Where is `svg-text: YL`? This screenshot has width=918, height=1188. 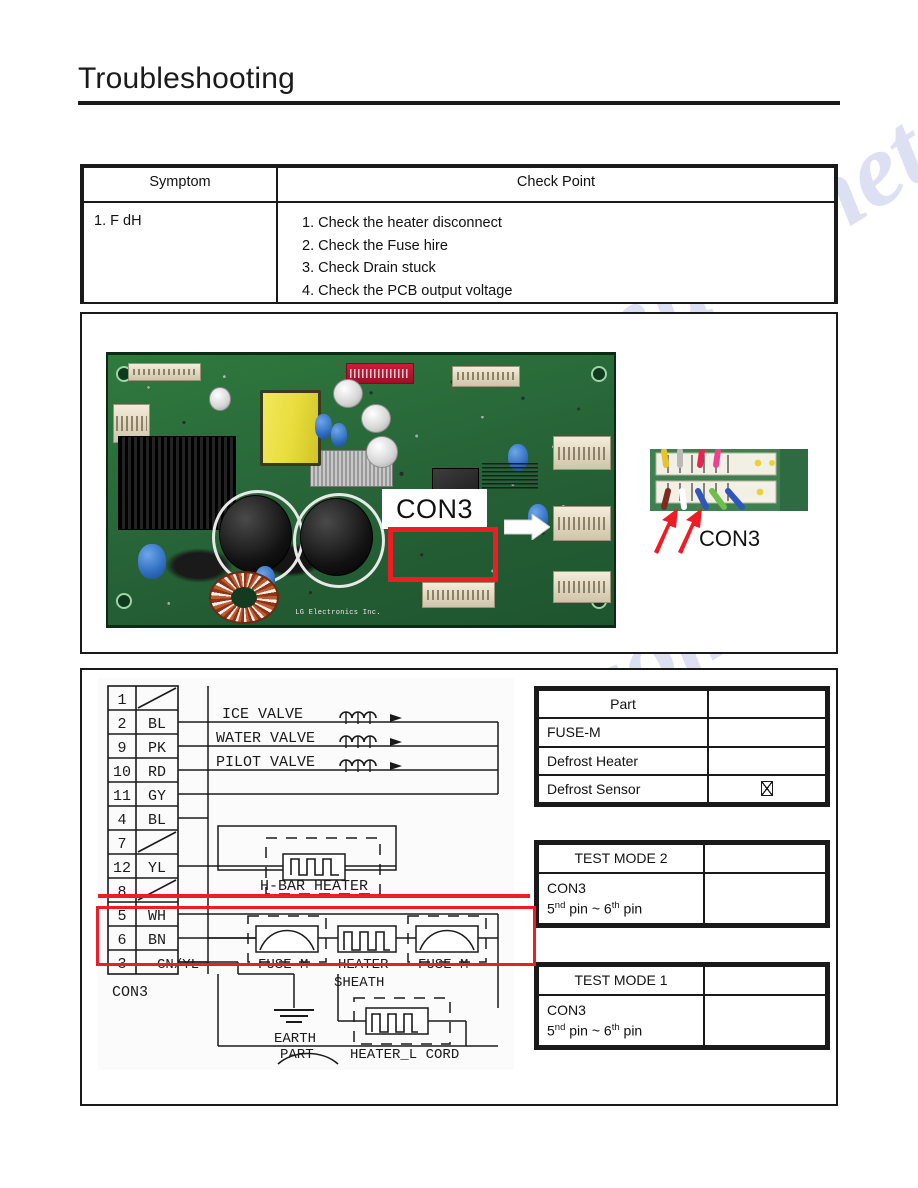 svg-text: YL is located at coordinates (157, 868).